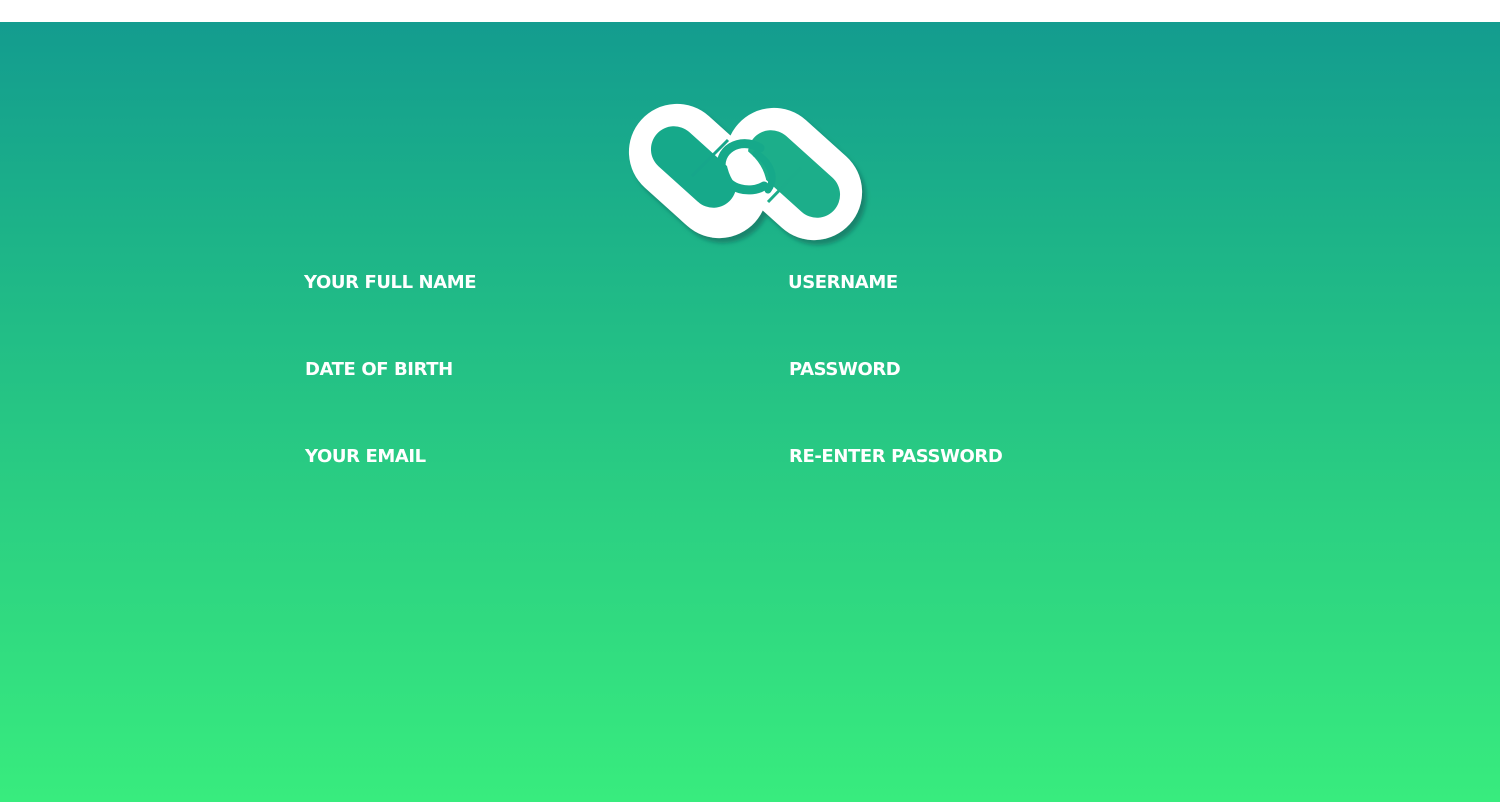 Image resolution: width=1500 pixels, height=802 pixels. What do you see at coordinates (504, 315) in the screenshot?
I see `full-name-input` at bounding box center [504, 315].